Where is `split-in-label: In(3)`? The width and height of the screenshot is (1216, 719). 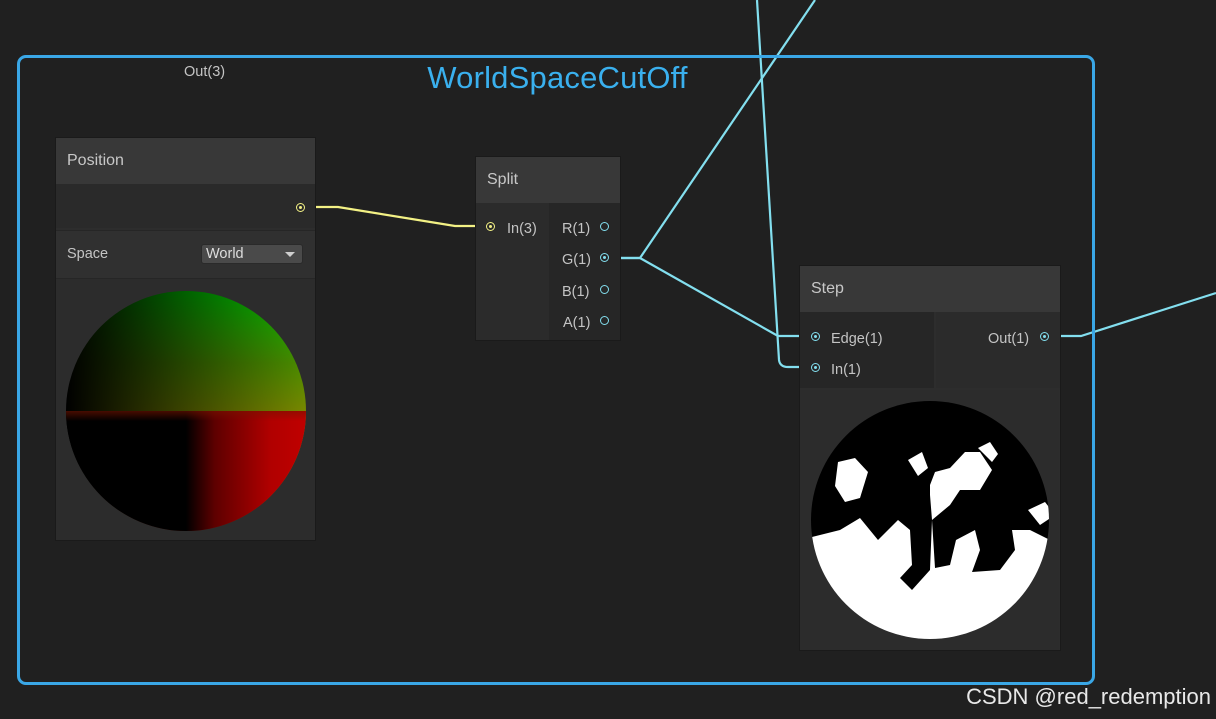
split-in-label: In(3) is located at coordinates (522, 229).